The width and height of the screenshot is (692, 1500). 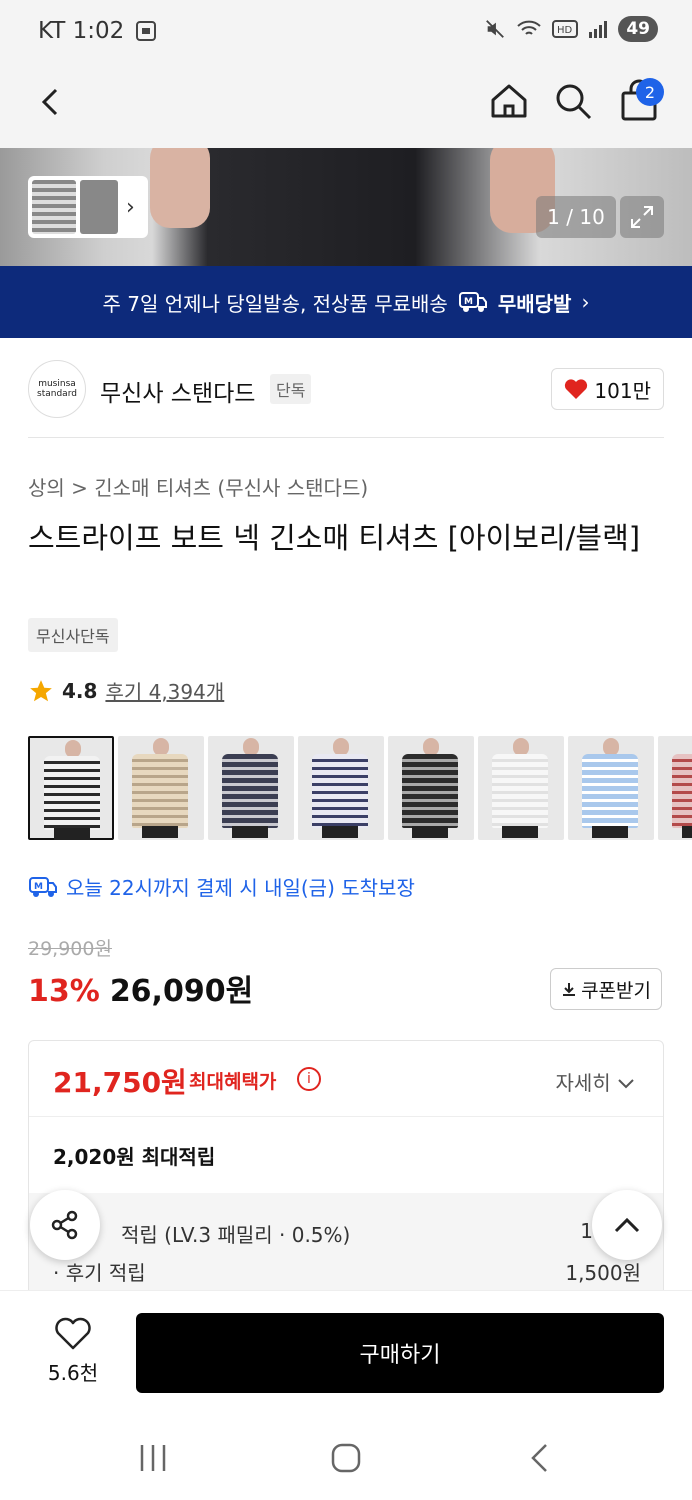 I want to click on max-benefit-label: 최대혜택가, so click(x=233, y=1082).